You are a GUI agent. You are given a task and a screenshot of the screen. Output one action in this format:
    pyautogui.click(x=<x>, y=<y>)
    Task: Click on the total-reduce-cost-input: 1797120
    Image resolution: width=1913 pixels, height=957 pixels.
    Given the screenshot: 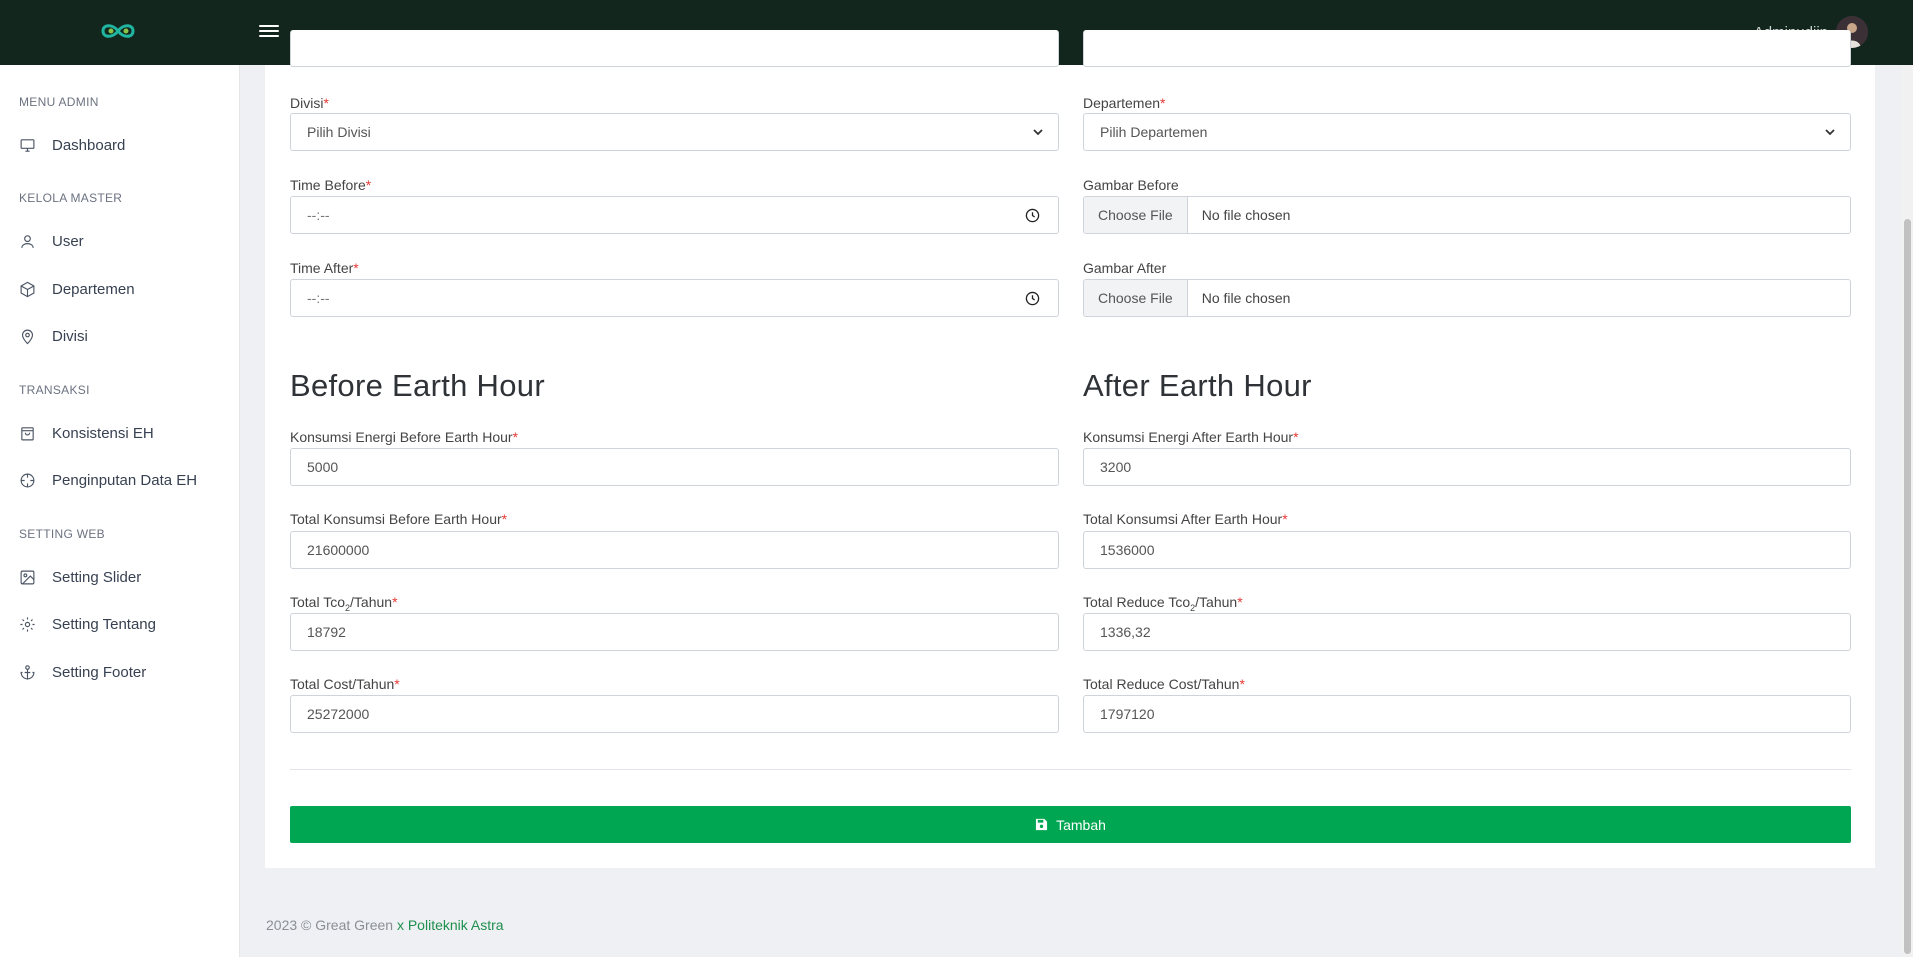 What is the action you would take?
    pyautogui.click(x=1467, y=714)
    